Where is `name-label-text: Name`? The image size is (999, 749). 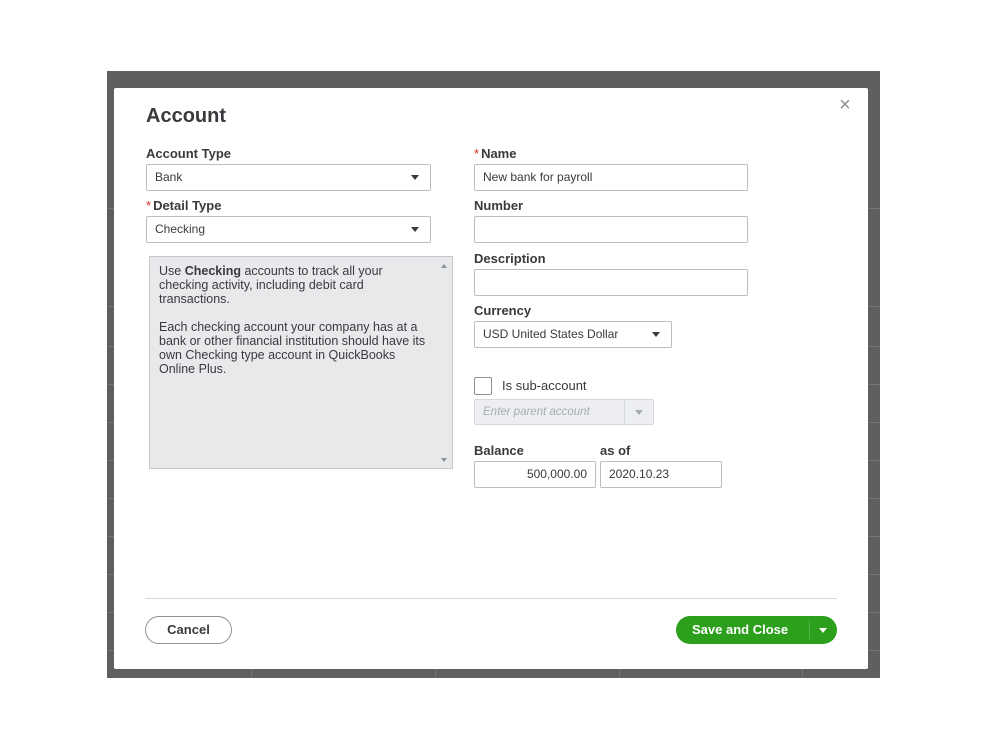 name-label-text: Name is located at coordinates (499, 153).